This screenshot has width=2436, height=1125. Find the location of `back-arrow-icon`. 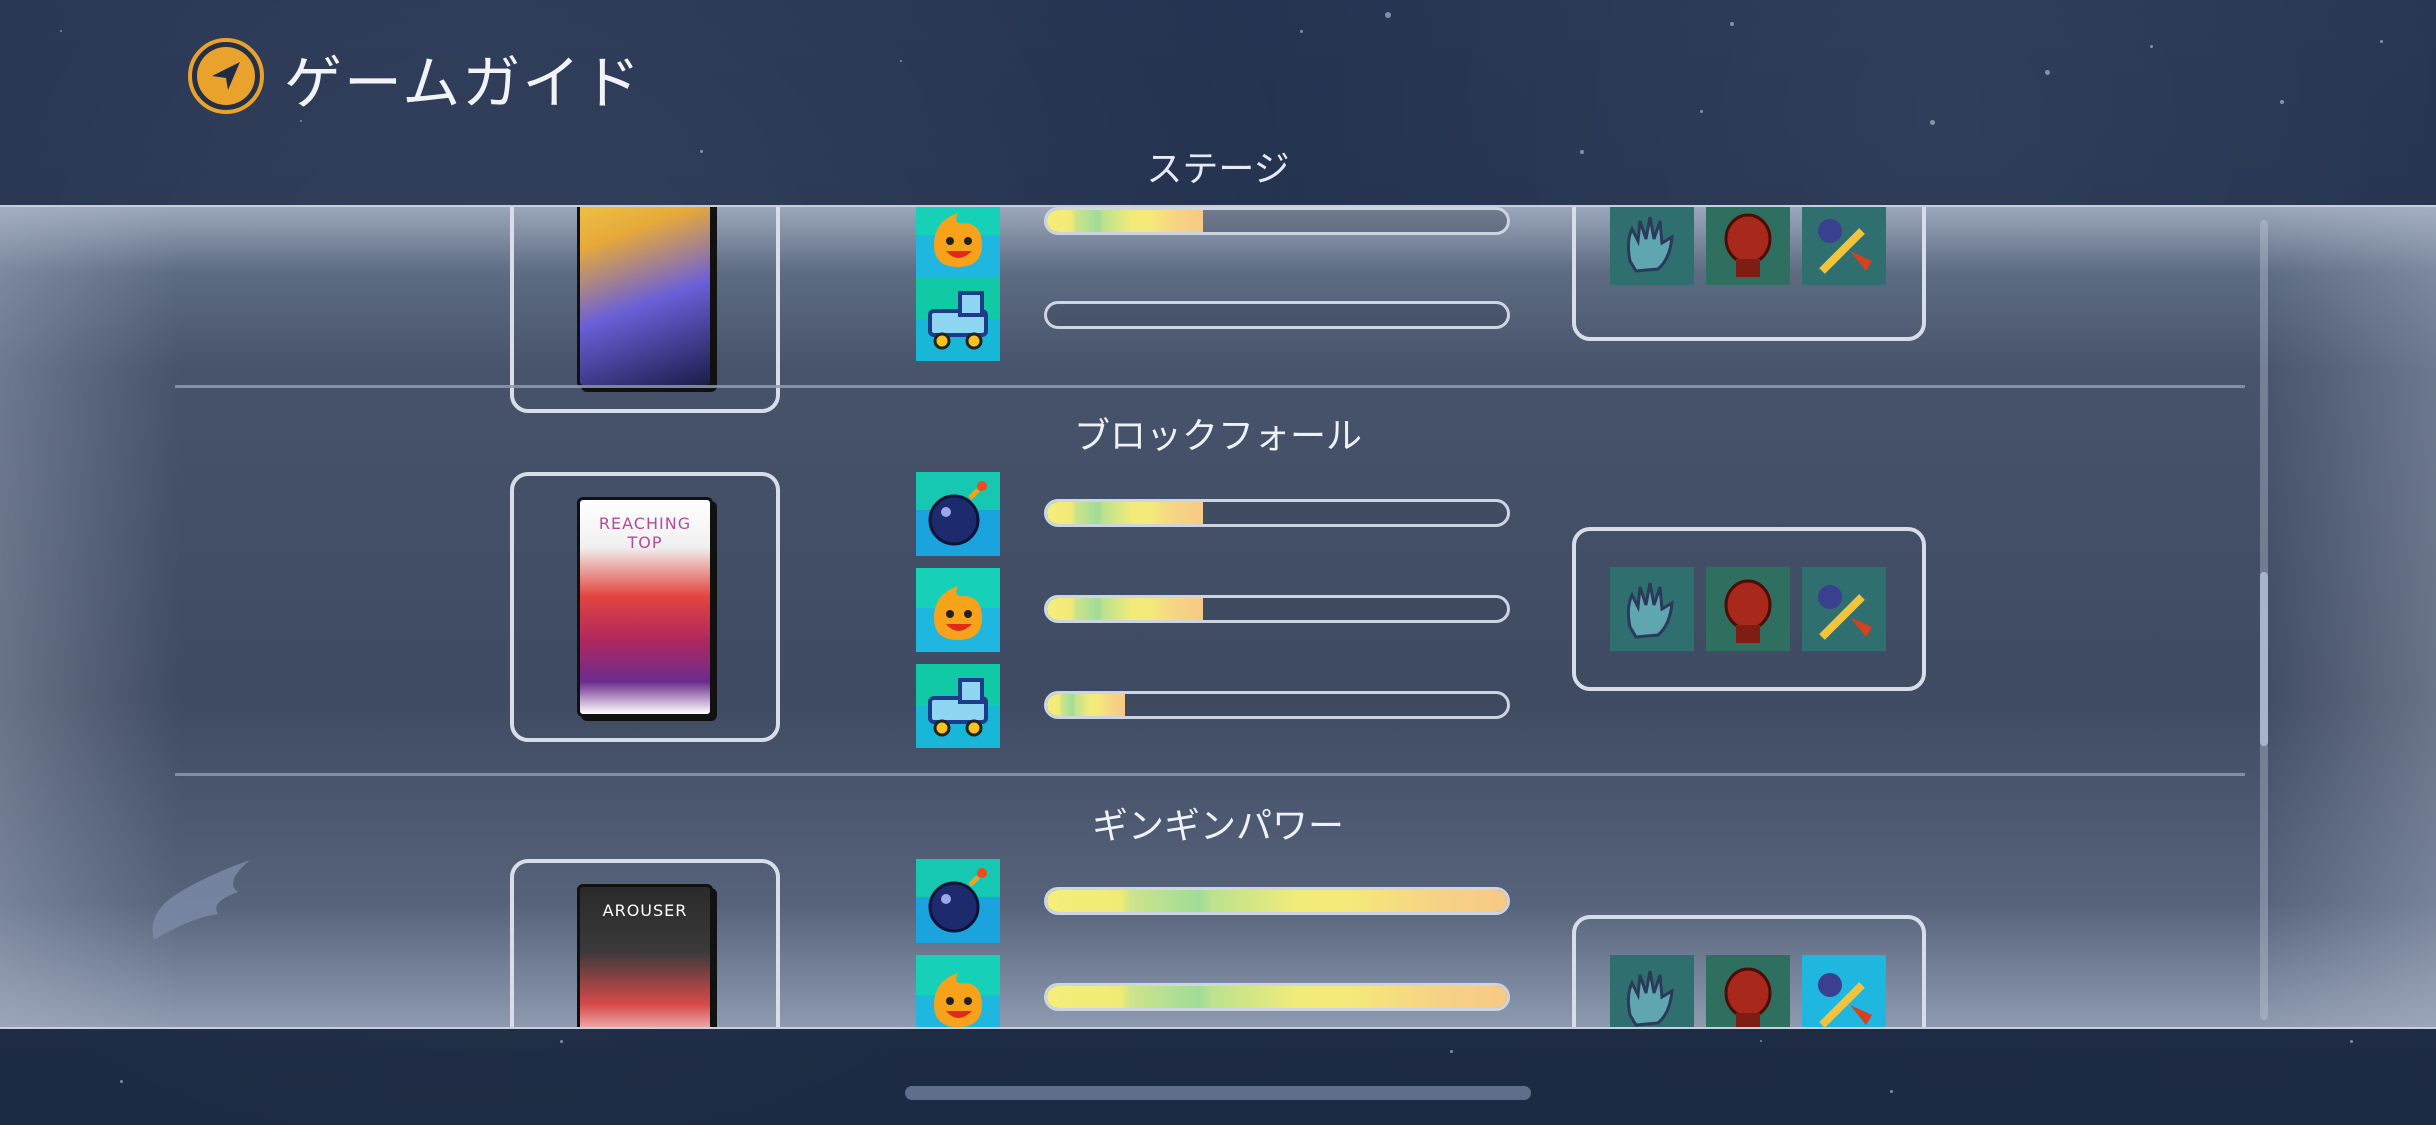

back-arrow-icon is located at coordinates (226, 76).